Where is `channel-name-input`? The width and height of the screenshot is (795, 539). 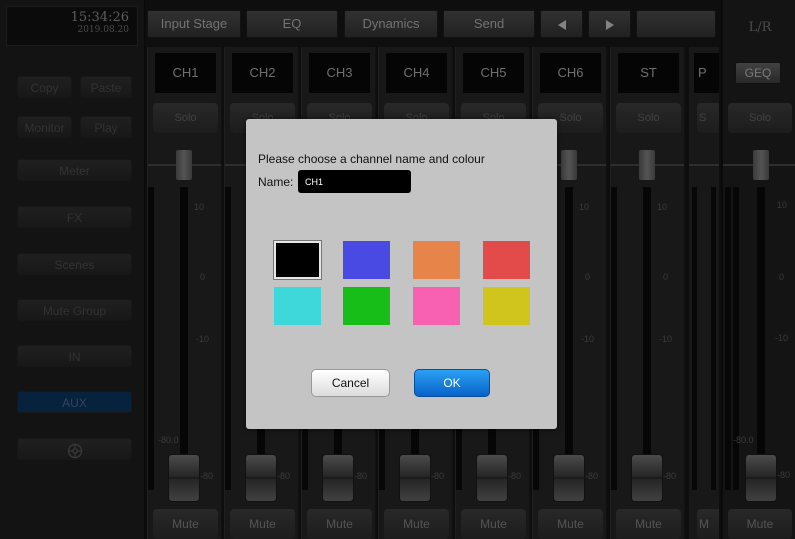 channel-name-input is located at coordinates (354, 181).